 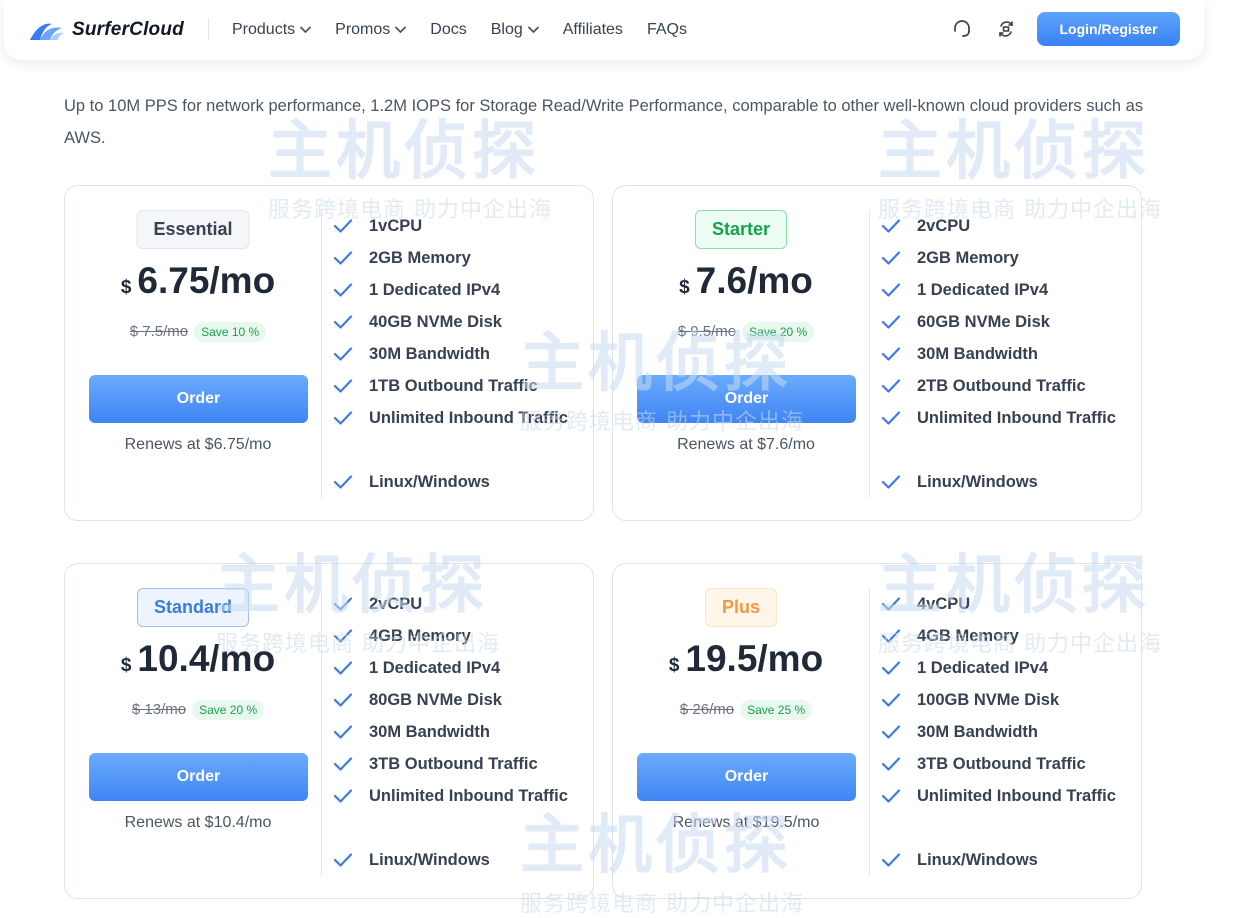 What do you see at coordinates (206, 280) in the screenshot?
I see `price-amount: 6.75/mo` at bounding box center [206, 280].